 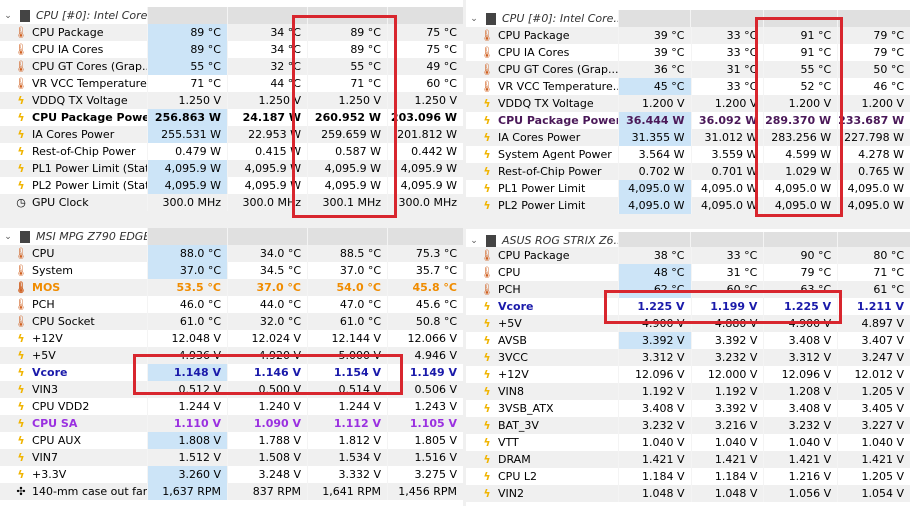 I want to click on sensor-label: 140-mm case out fan, so click(x=89, y=491).